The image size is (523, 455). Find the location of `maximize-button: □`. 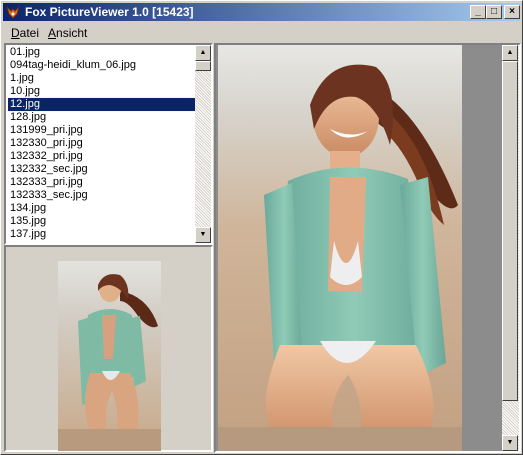

maximize-button: □ is located at coordinates (494, 12).